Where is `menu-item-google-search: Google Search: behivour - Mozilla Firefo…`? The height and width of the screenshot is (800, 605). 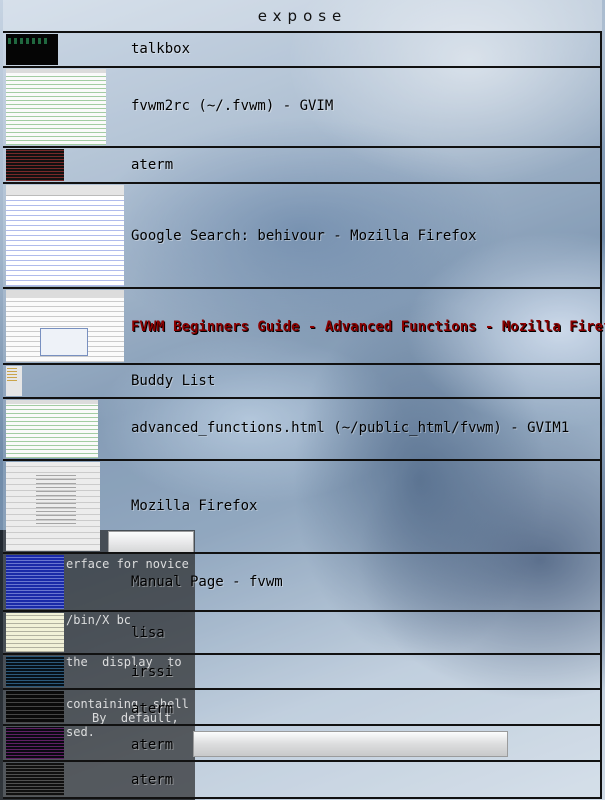
menu-item-google-search: Google Search: behivour - Mozilla Firefo… is located at coordinates (302, 236).